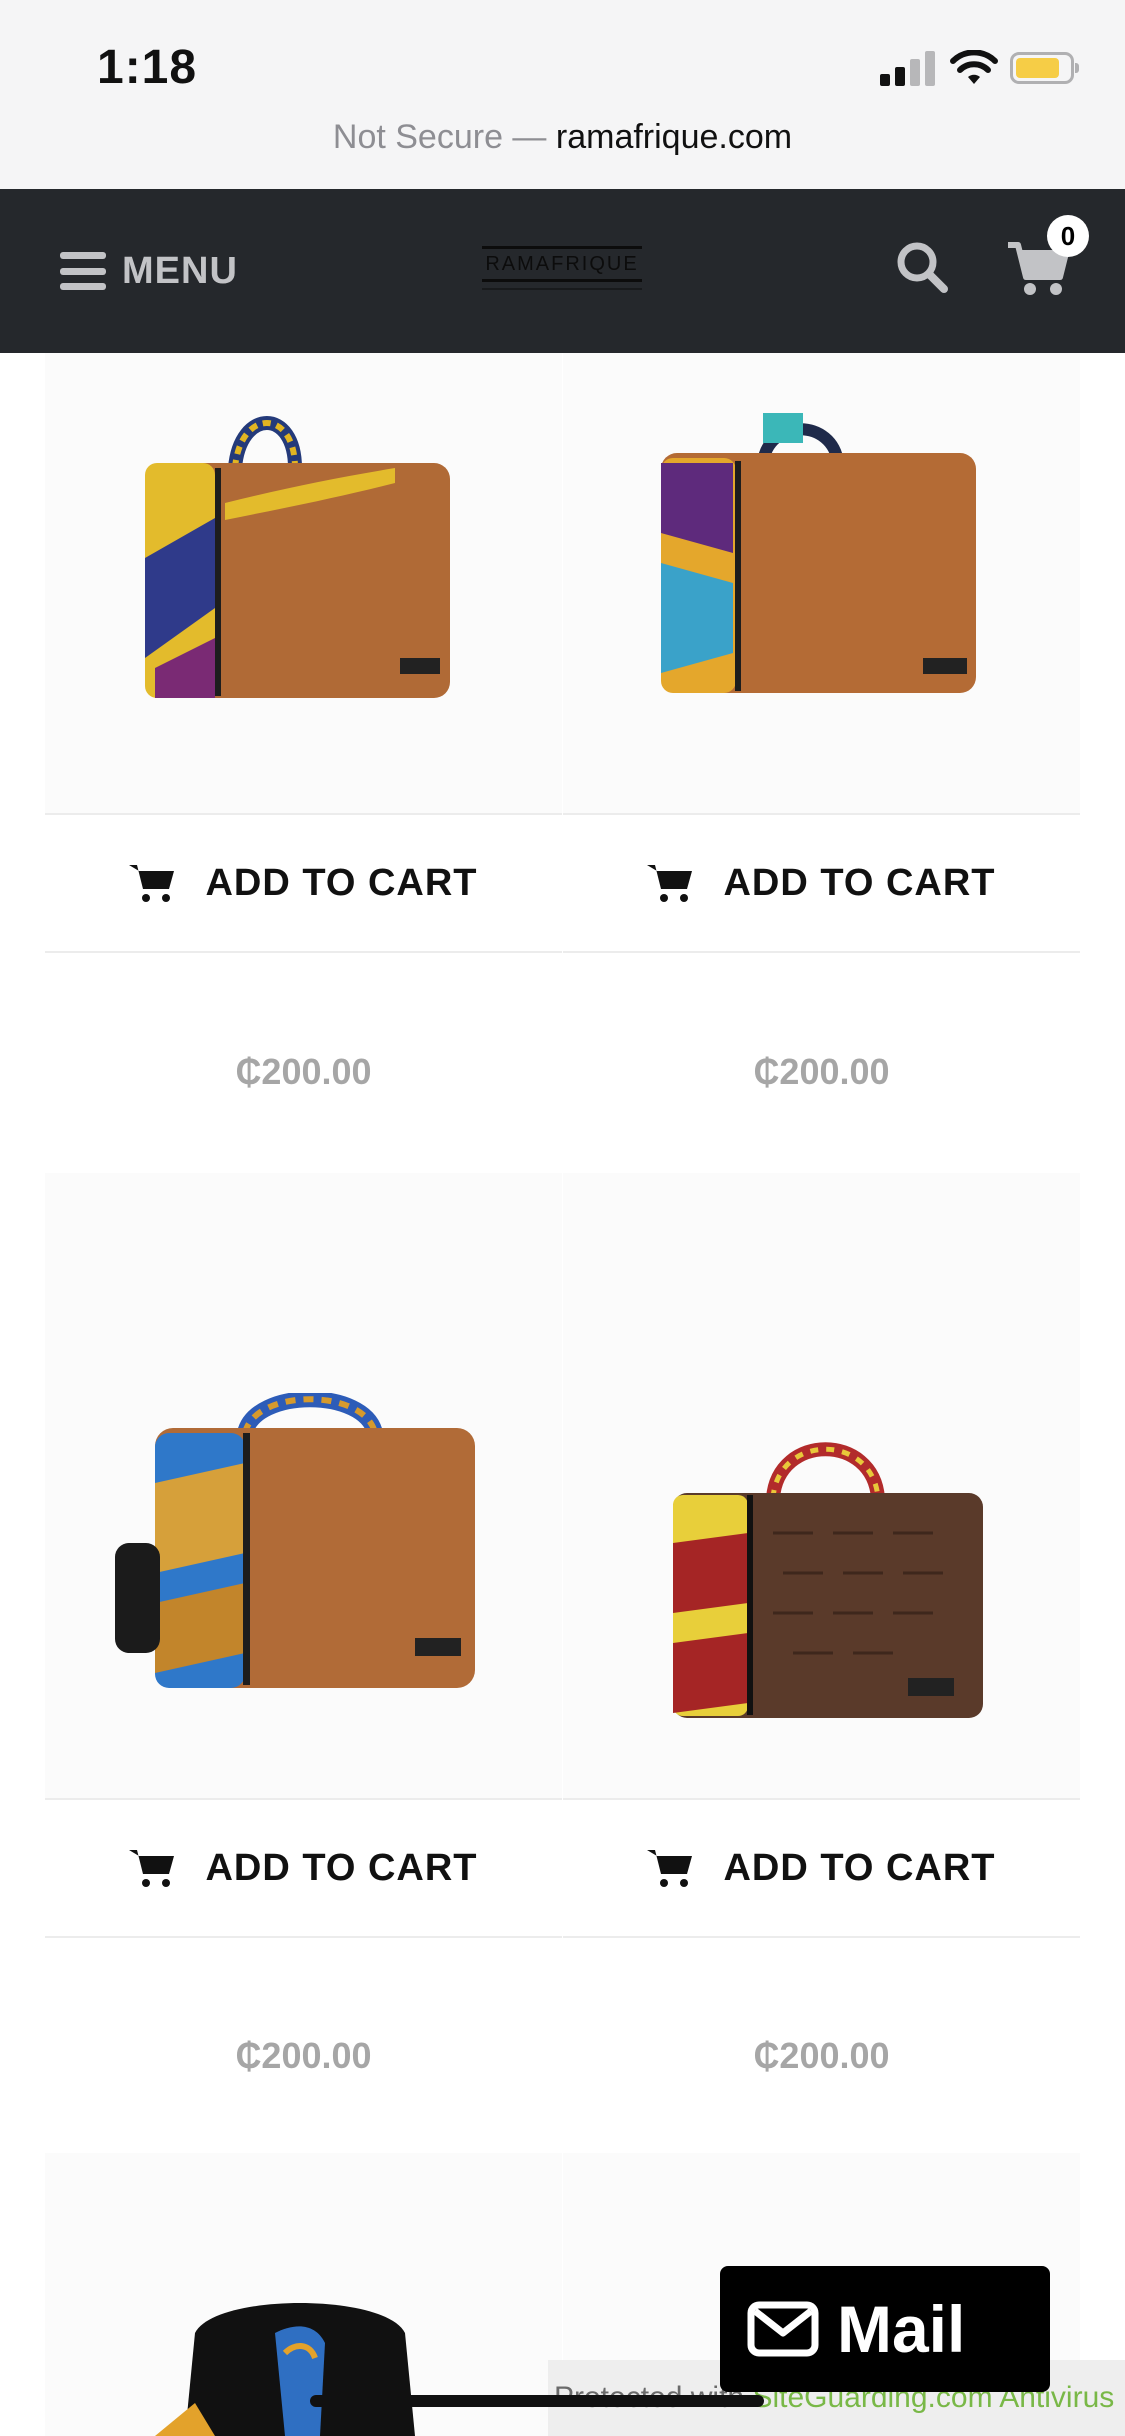  I want to click on status-bar: 1:18 Not Secure — ramafrique.com, so click(562, 94).